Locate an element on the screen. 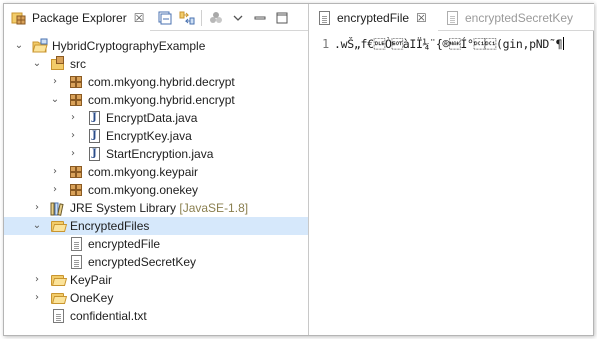  editor-line-text: .wŠ„f€ÒàIÏ¼¨{®Í°(gin‚pND˜¶ is located at coordinates (448, 44).